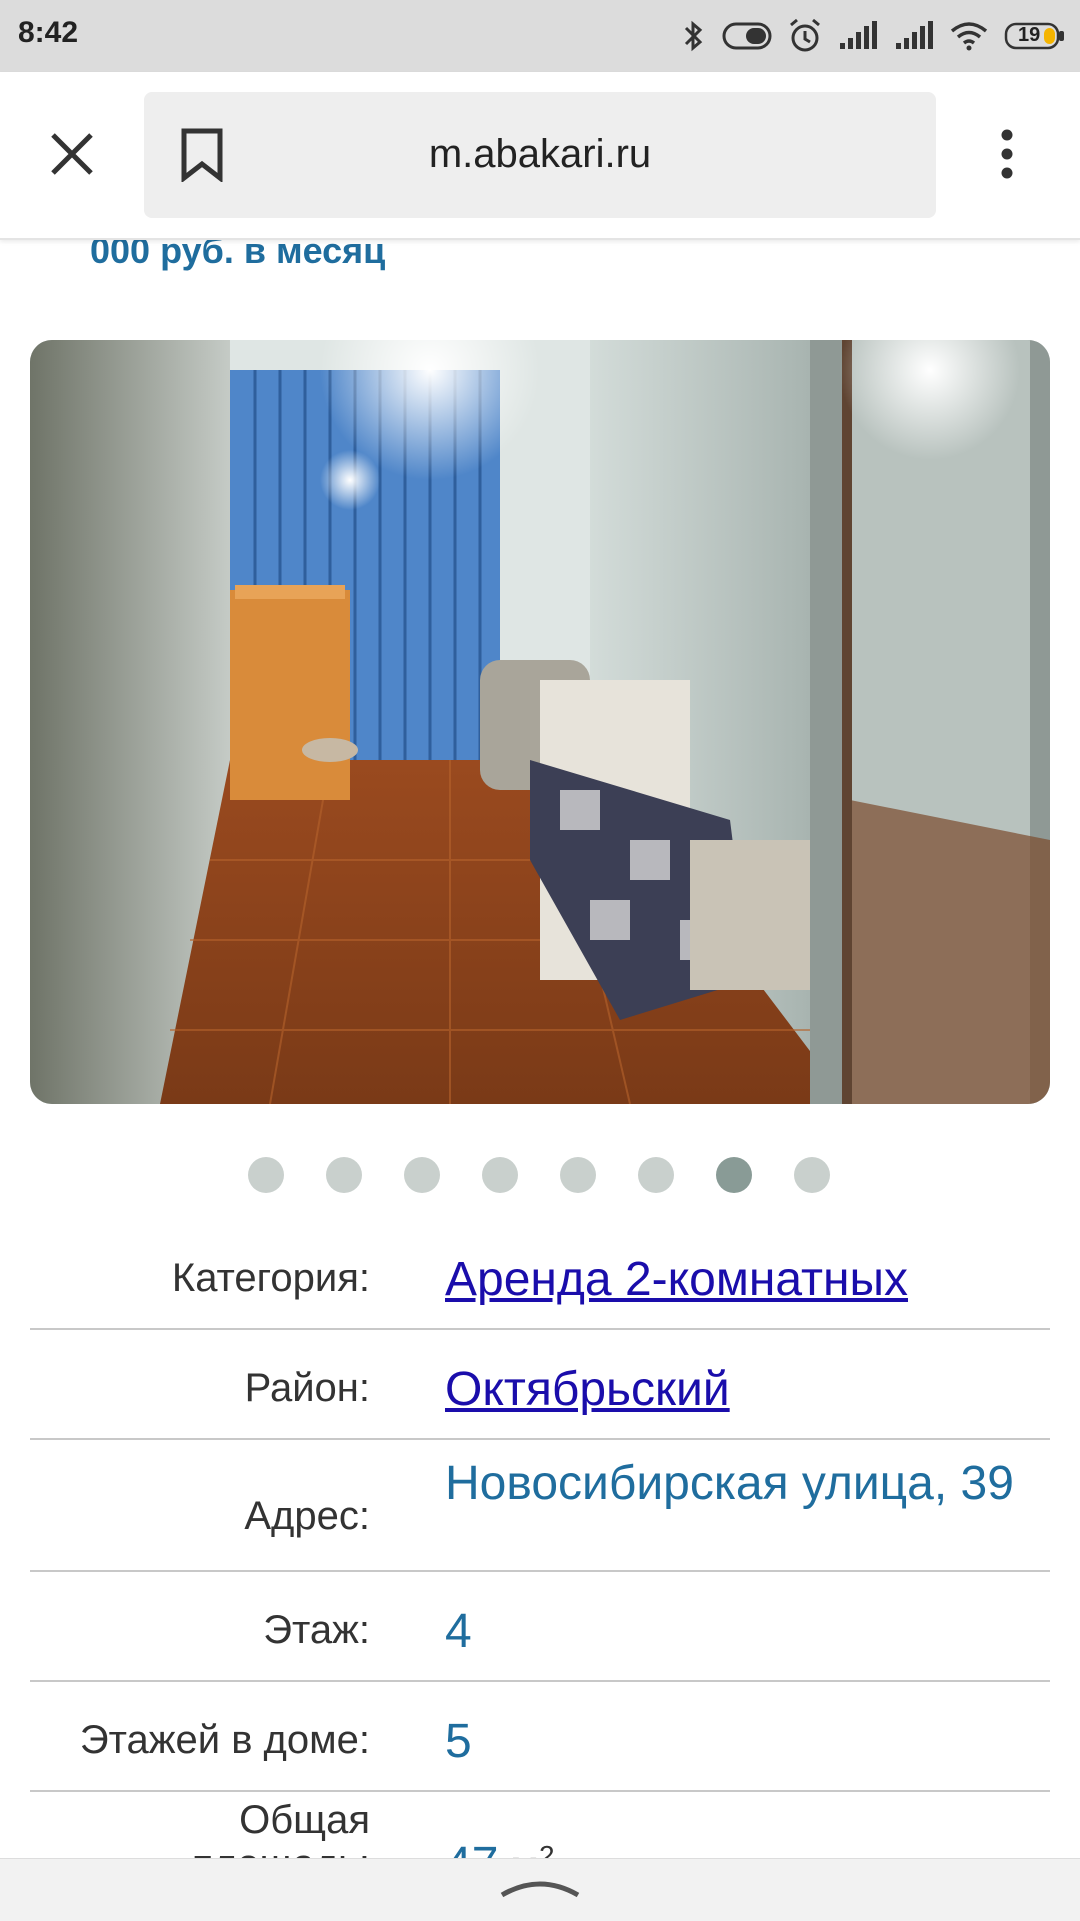  Describe the element at coordinates (1029, 35) in the screenshot. I see `battery-level: 19` at that location.